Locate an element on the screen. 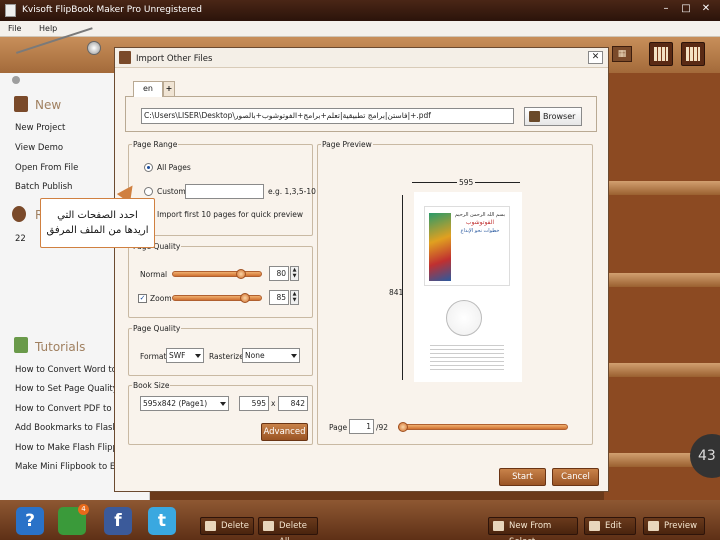 This screenshot has width=720, height=540. delete-all-icon is located at coordinates (268, 526).